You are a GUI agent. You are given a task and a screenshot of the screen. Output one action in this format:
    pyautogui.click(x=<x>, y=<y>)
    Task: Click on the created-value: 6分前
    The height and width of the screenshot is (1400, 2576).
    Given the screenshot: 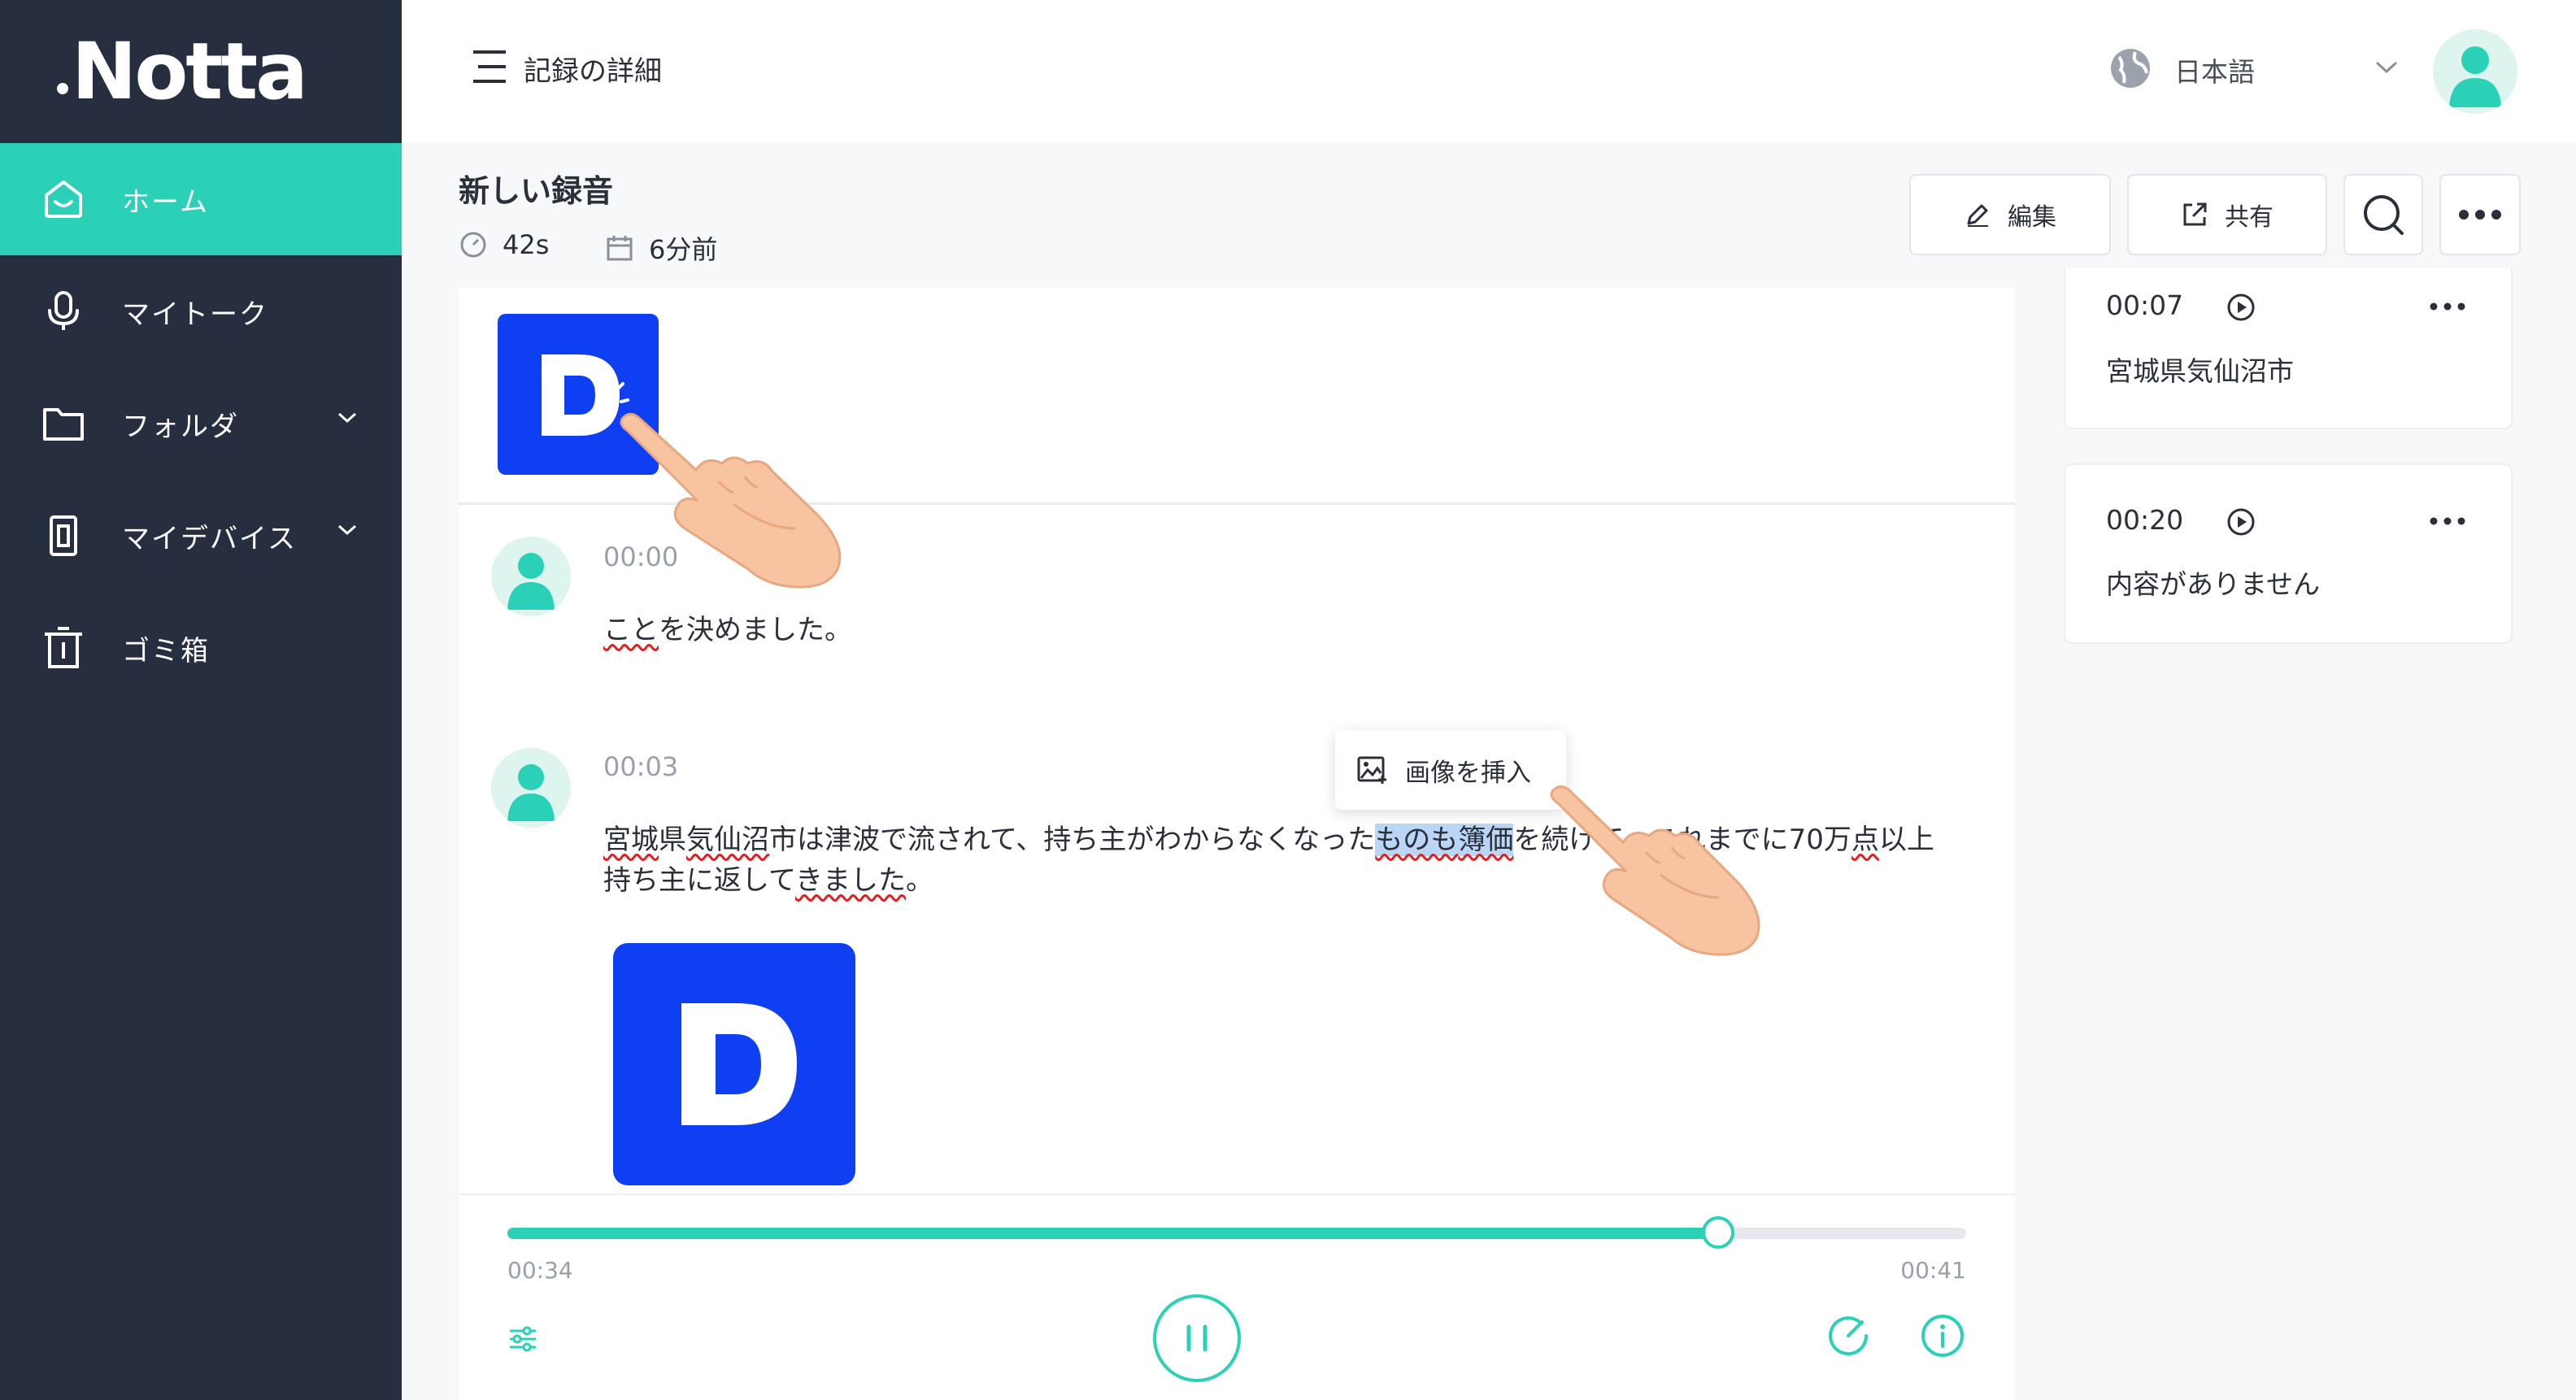 What is the action you would take?
    pyautogui.click(x=684, y=249)
    